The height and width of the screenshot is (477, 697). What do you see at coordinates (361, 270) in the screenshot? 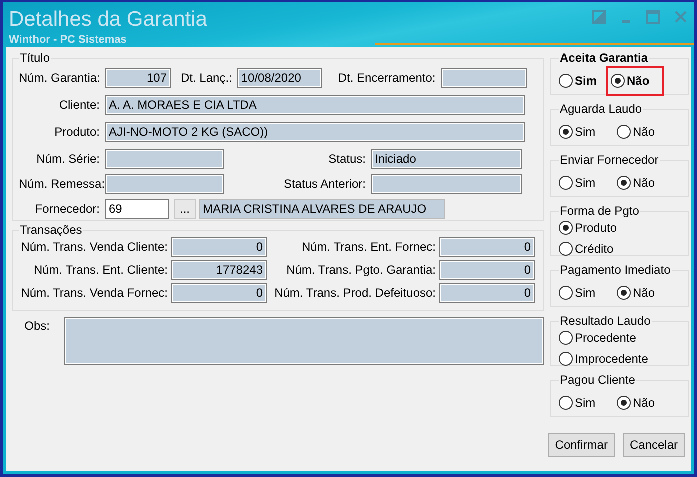
I see `field-label: Núm. Trans. Pgto. Garantia:` at bounding box center [361, 270].